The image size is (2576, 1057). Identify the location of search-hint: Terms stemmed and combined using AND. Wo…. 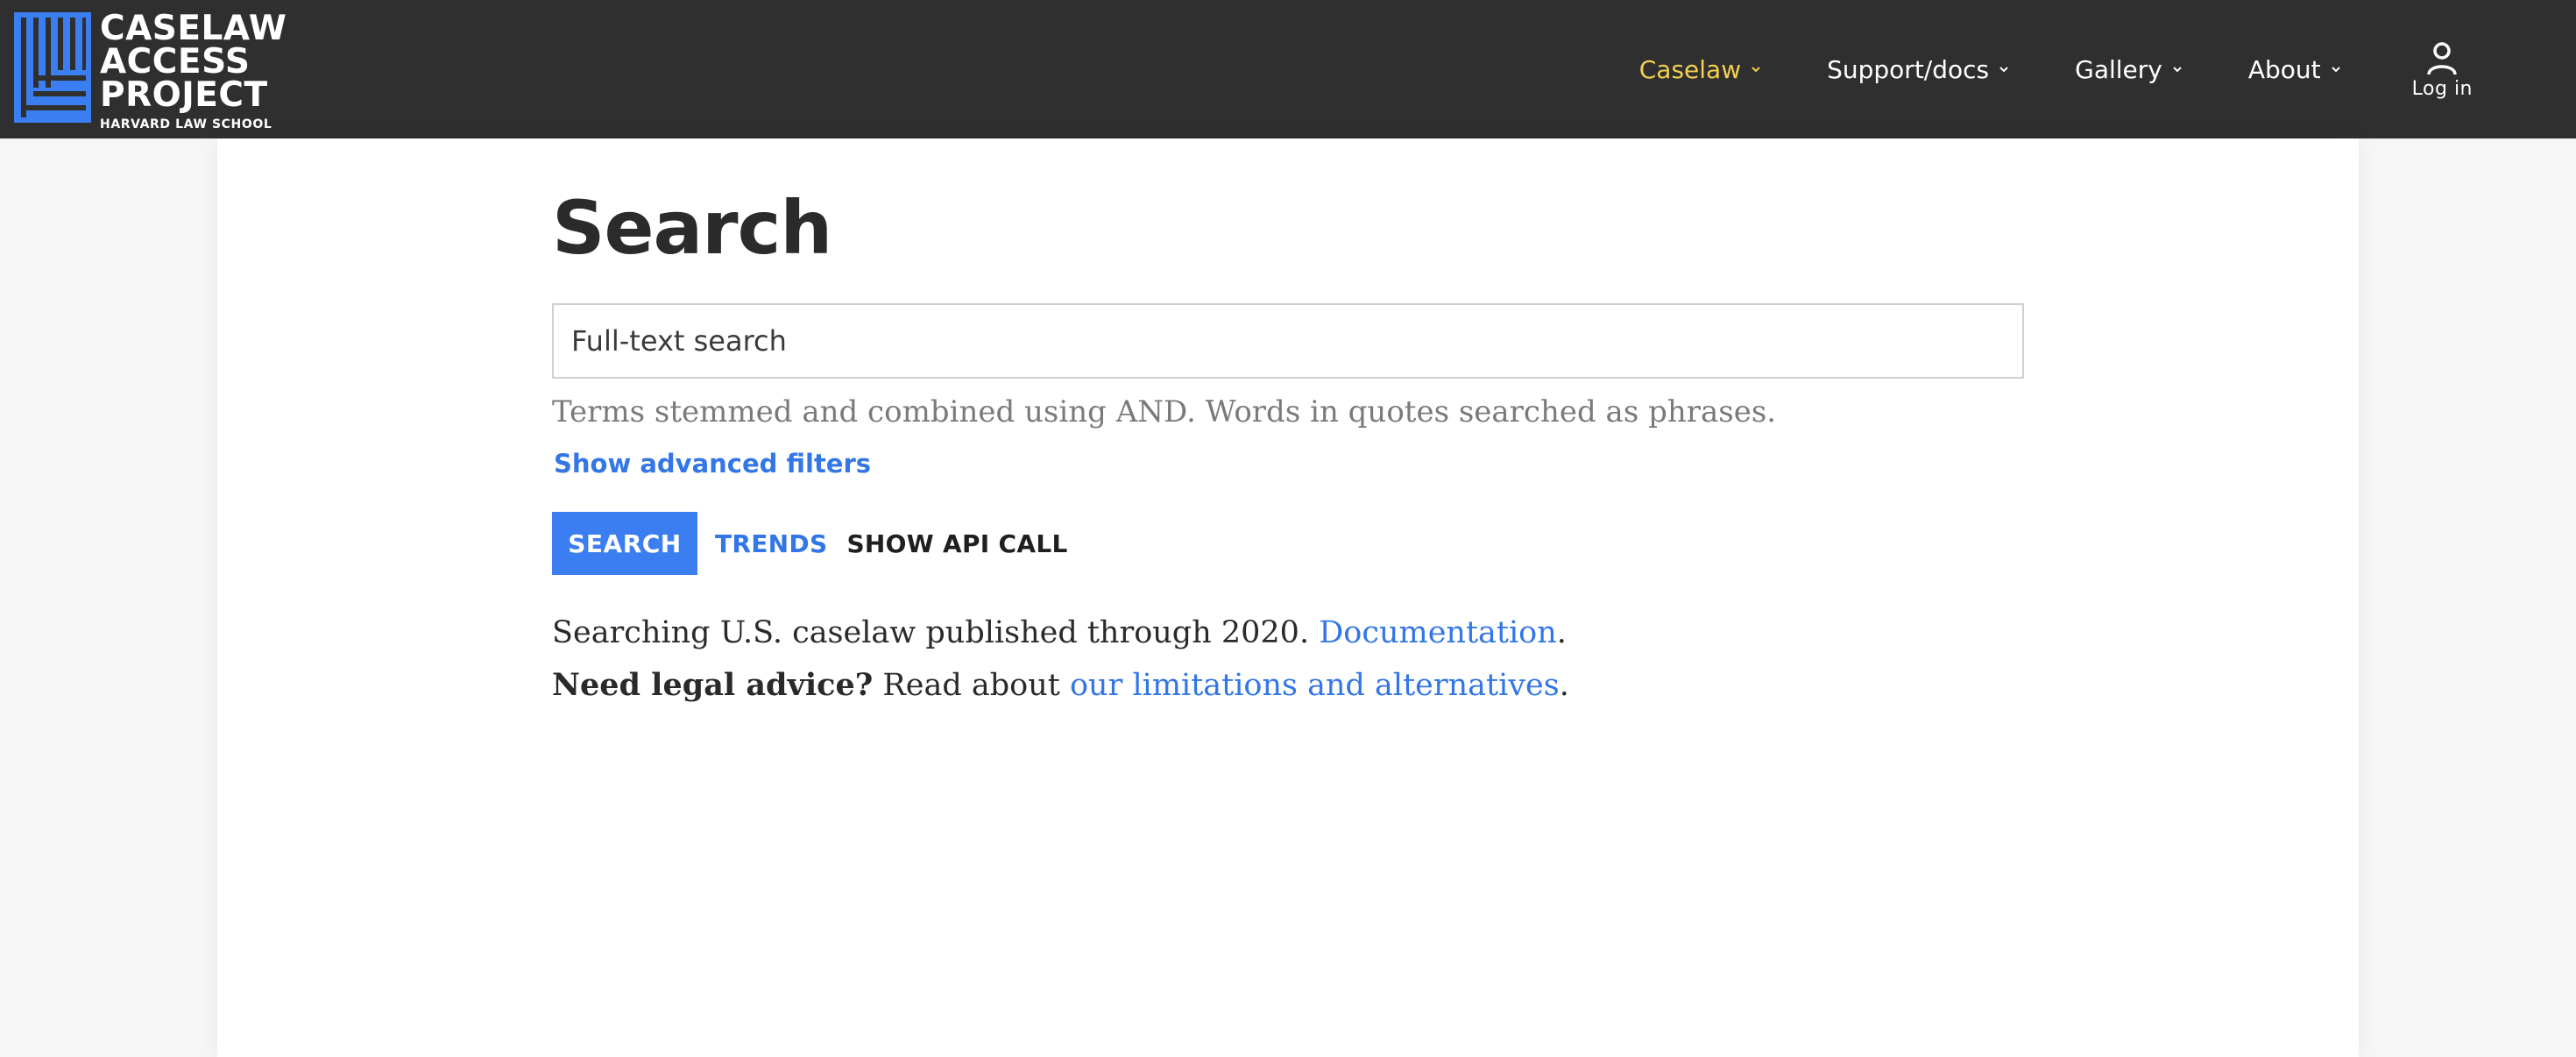
(1164, 411).